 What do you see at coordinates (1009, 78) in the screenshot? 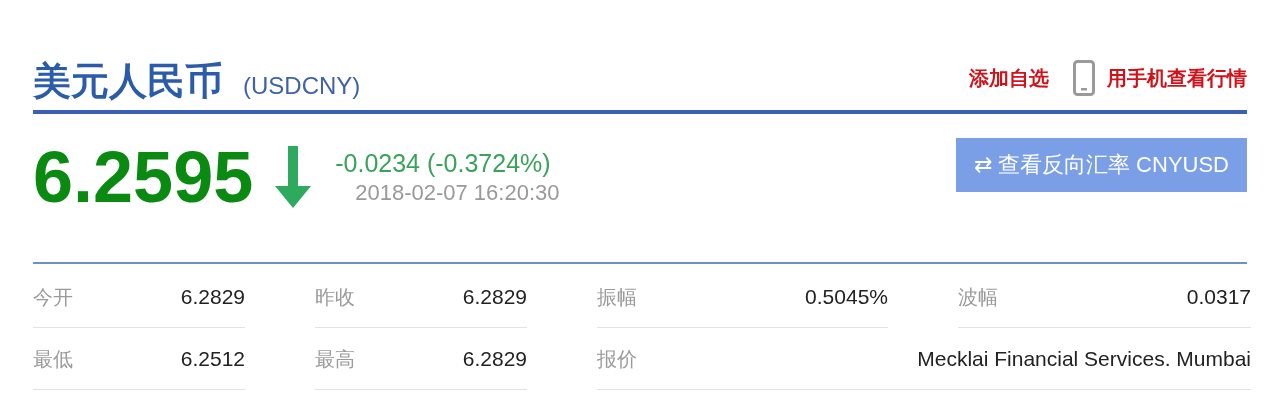
I see `add-watchlist-link: 添加自选` at bounding box center [1009, 78].